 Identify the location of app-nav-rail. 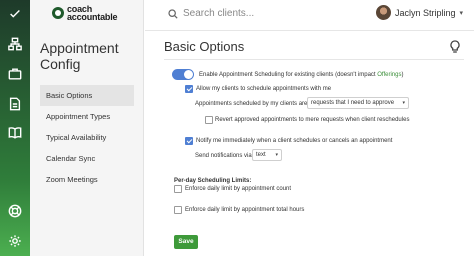
(15, 128).